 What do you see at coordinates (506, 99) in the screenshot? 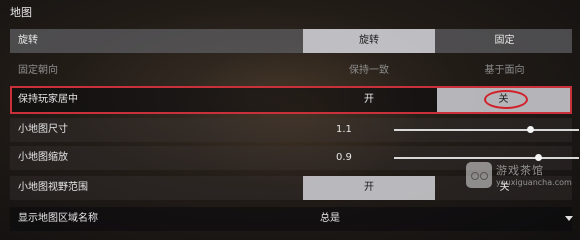
I see `highlight-ellipse` at bounding box center [506, 99].